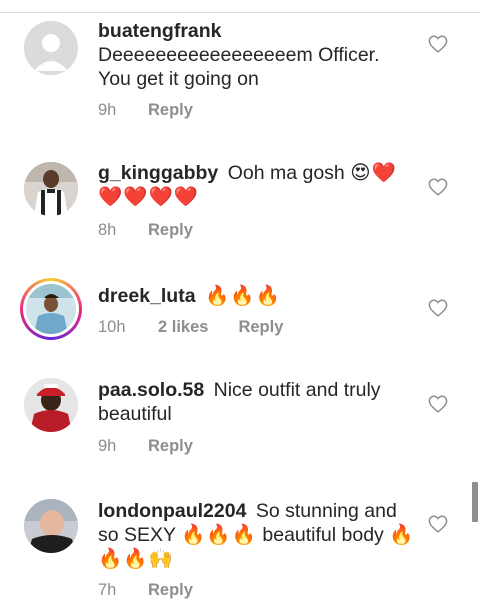 The height and width of the screenshot is (605, 480). Describe the element at coordinates (151, 390) in the screenshot. I see `comment-username: paa.solo.58` at that location.